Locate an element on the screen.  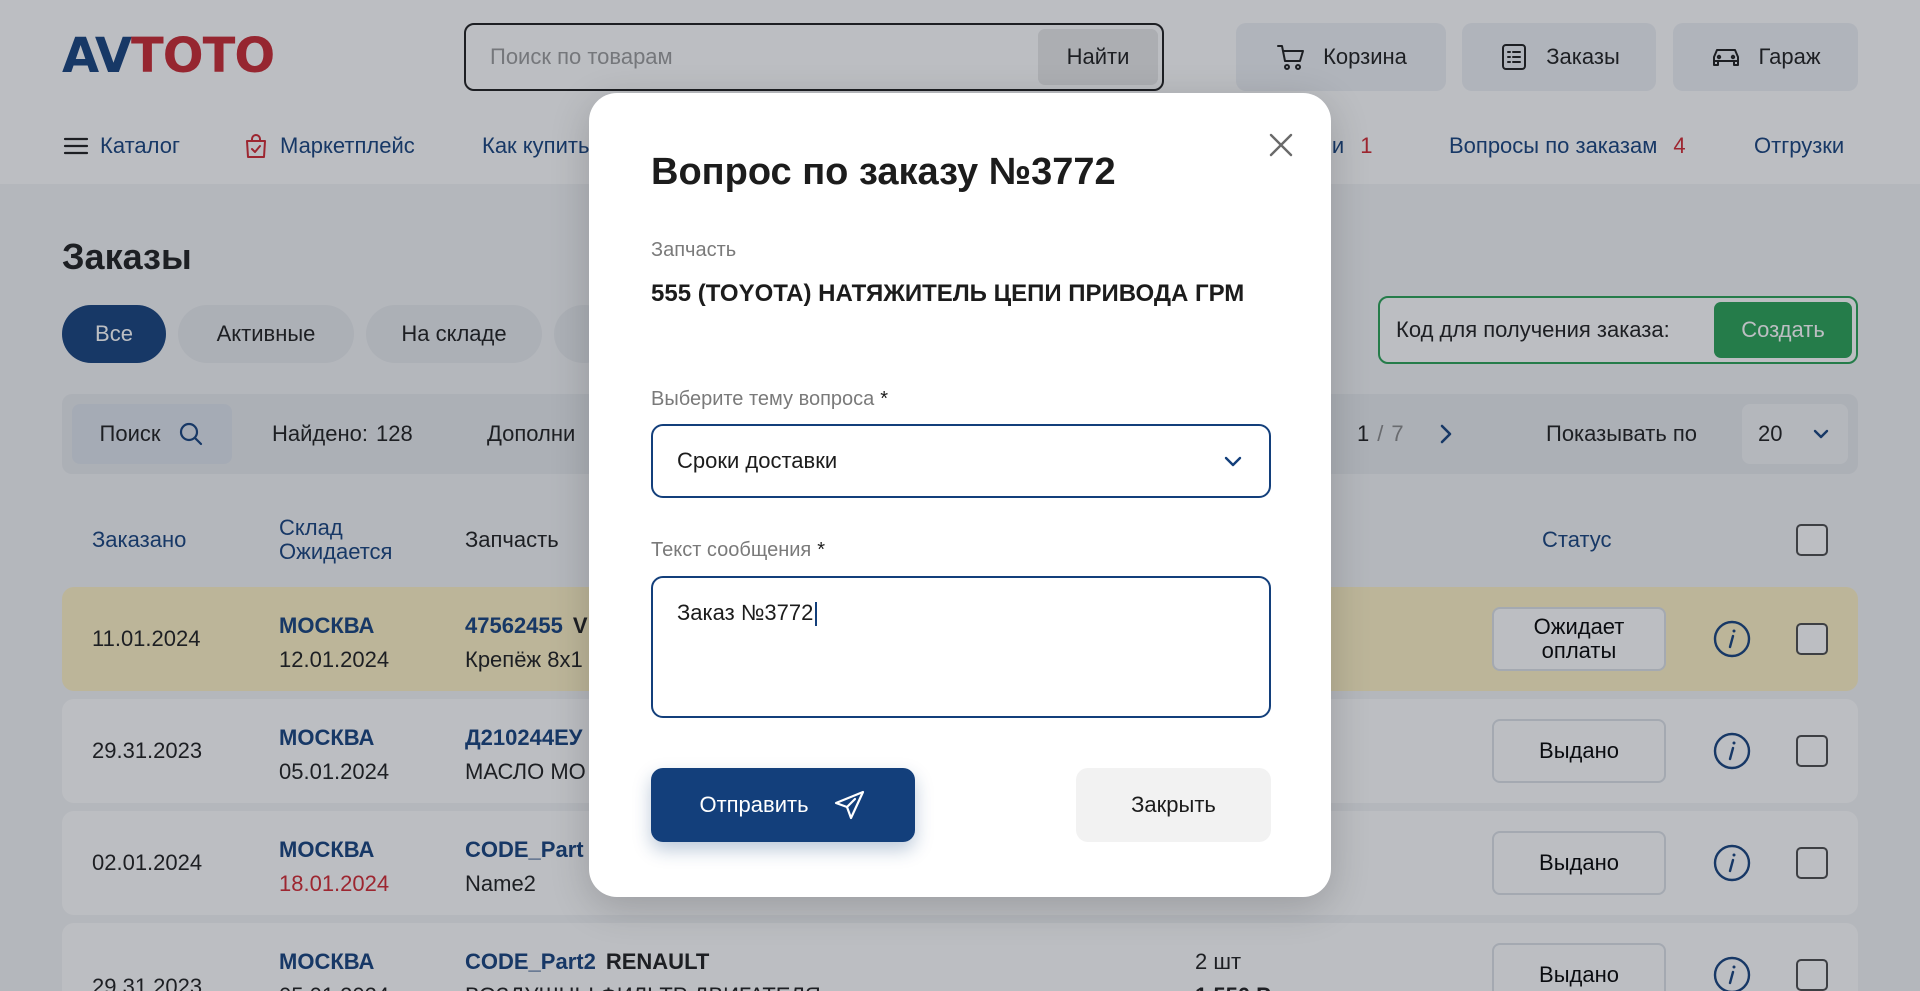
part-label: Запчасть is located at coordinates (694, 250).